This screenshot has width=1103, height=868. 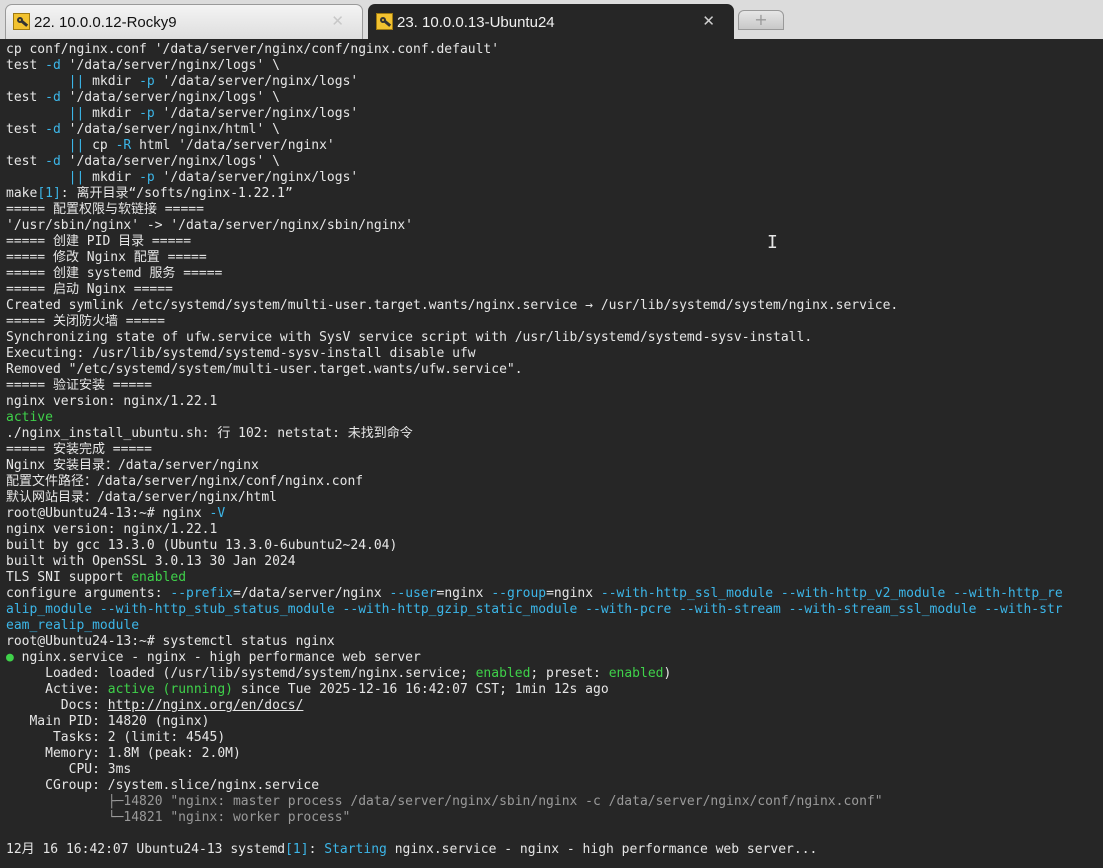 I want to click on terminal-text: TLS SNI support, so click(x=69, y=577).